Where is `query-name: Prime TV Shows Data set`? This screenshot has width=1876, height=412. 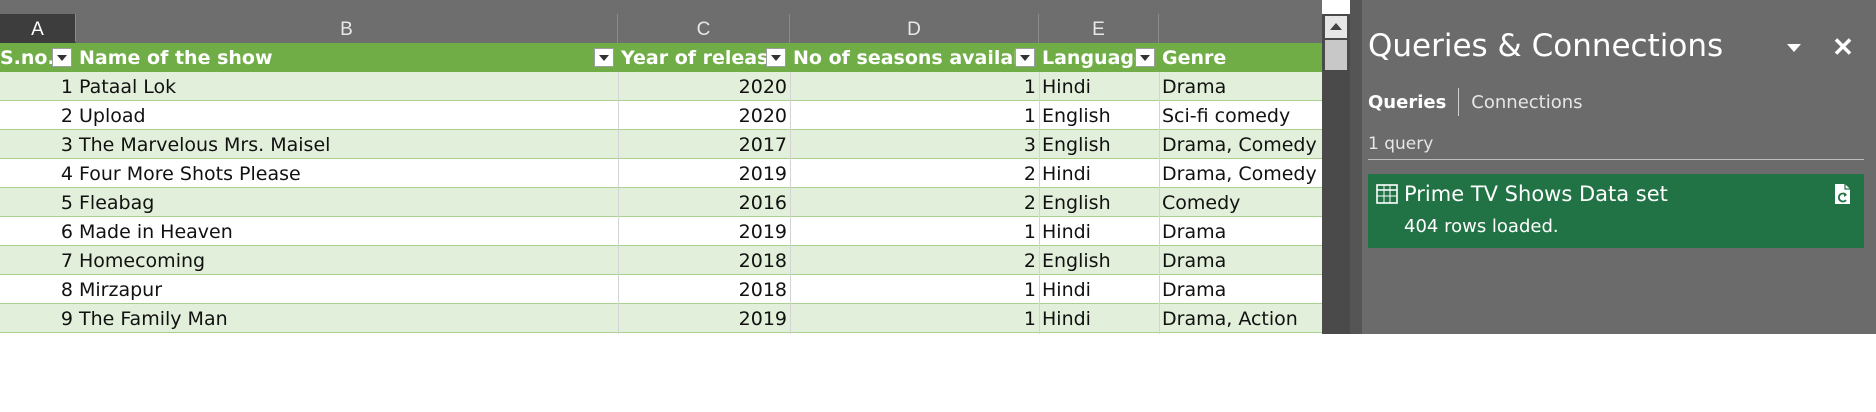 query-name: Prime TV Shows Data set is located at coordinates (1536, 194).